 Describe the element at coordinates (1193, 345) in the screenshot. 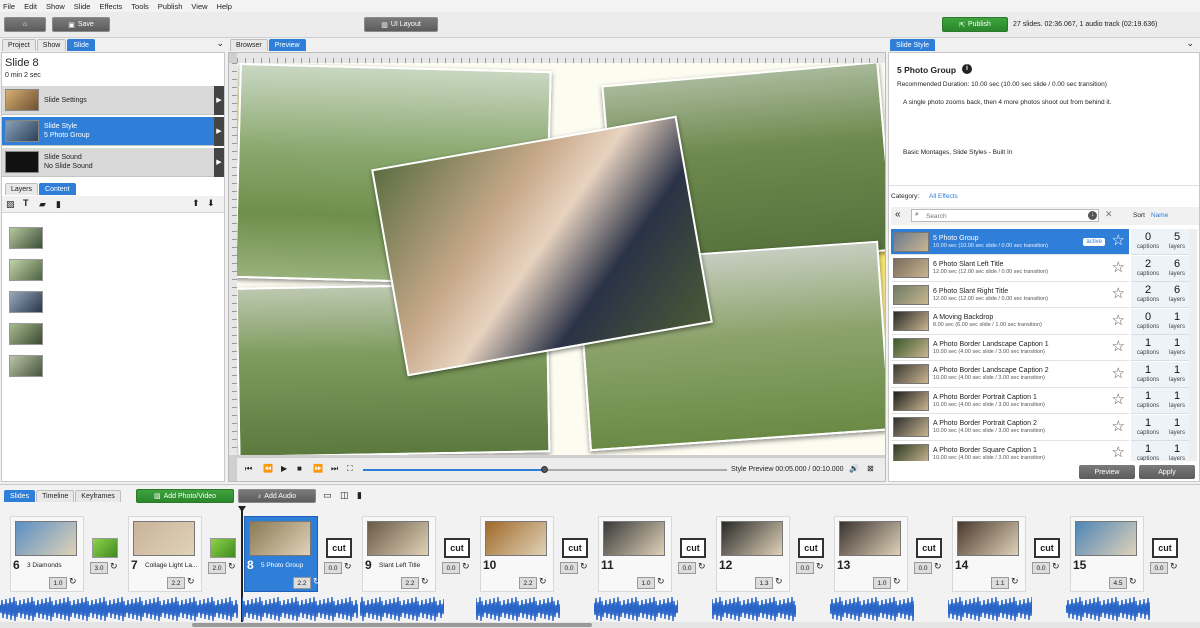

I see `style-list-scrollbar` at that location.